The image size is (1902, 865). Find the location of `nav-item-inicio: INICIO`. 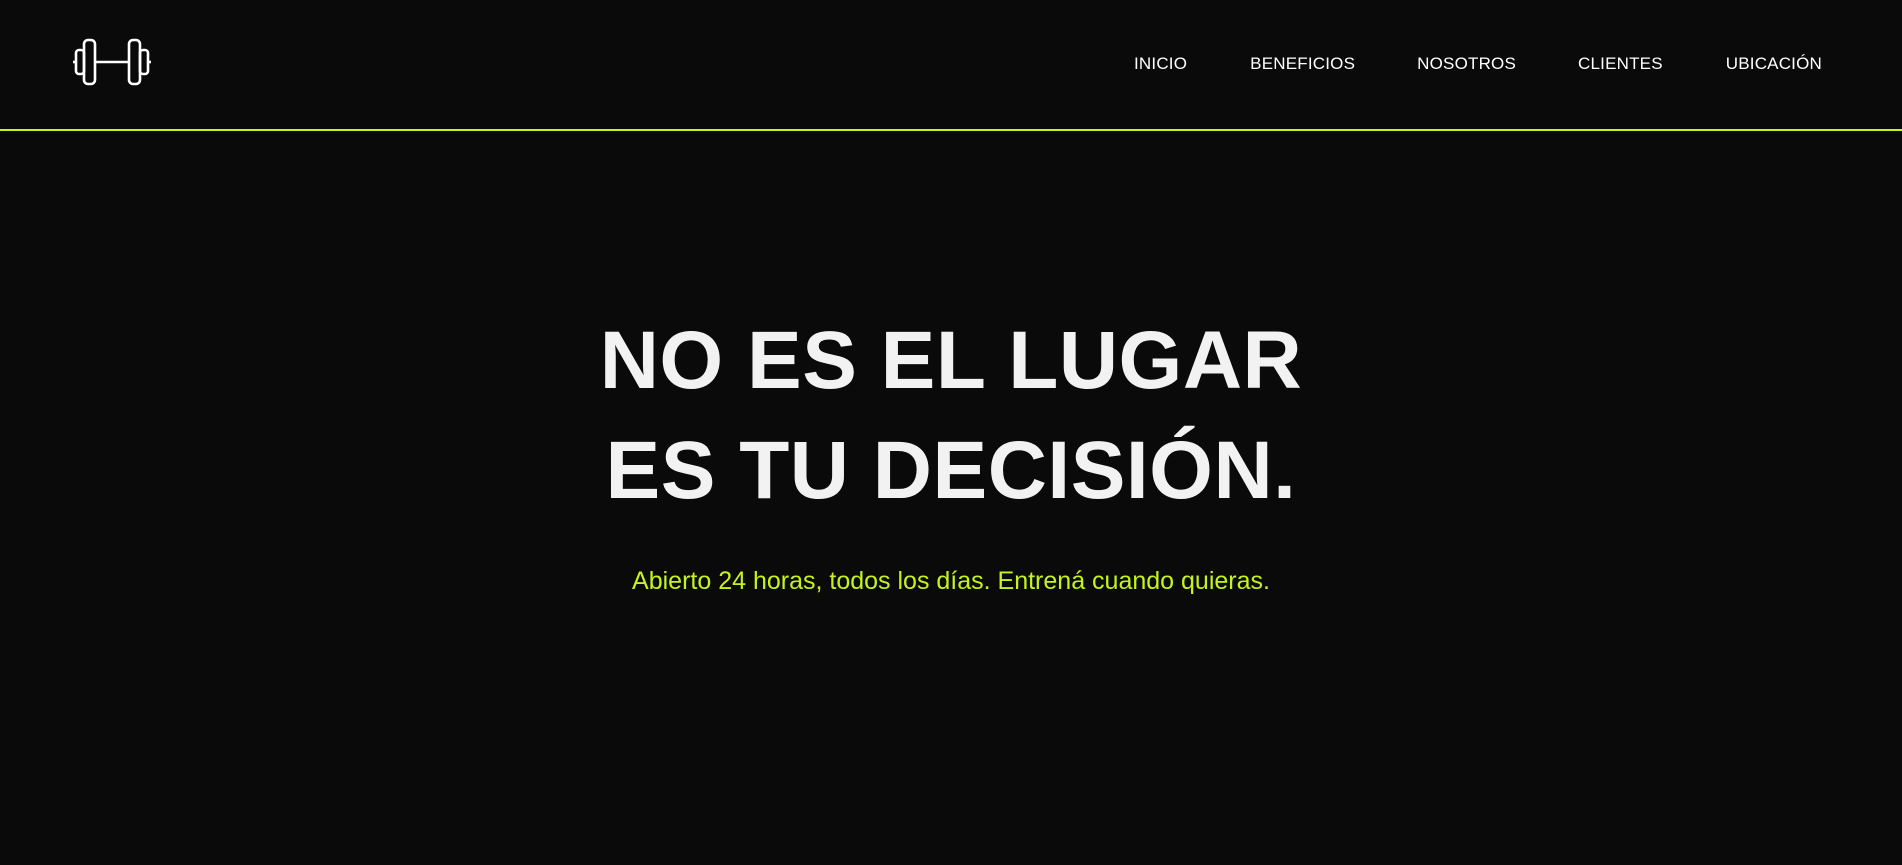

nav-item-inicio: INICIO is located at coordinates (1160, 64).